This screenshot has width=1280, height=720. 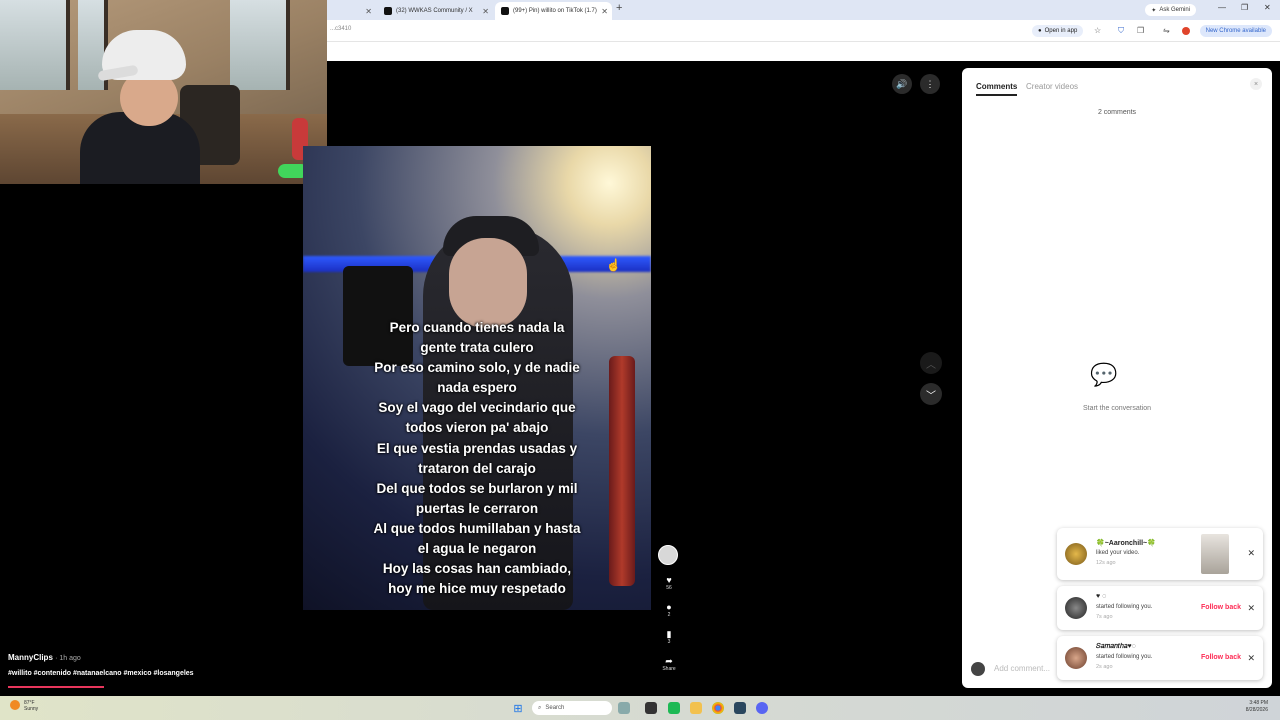 What do you see at coordinates (1140, 30) in the screenshot?
I see `extensions-icon: ❒` at bounding box center [1140, 30].